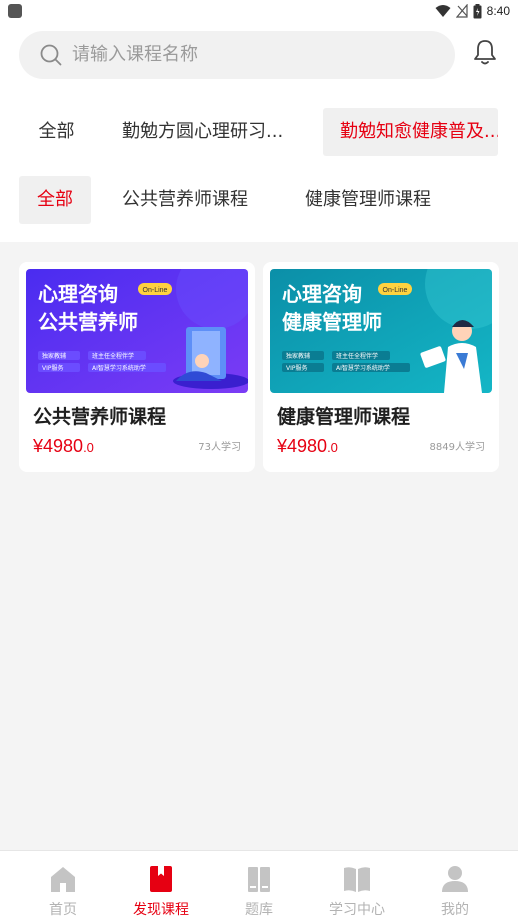  I want to click on category-row-course: 全部 公共营养师课程 健康管理师课程, so click(259, 200).